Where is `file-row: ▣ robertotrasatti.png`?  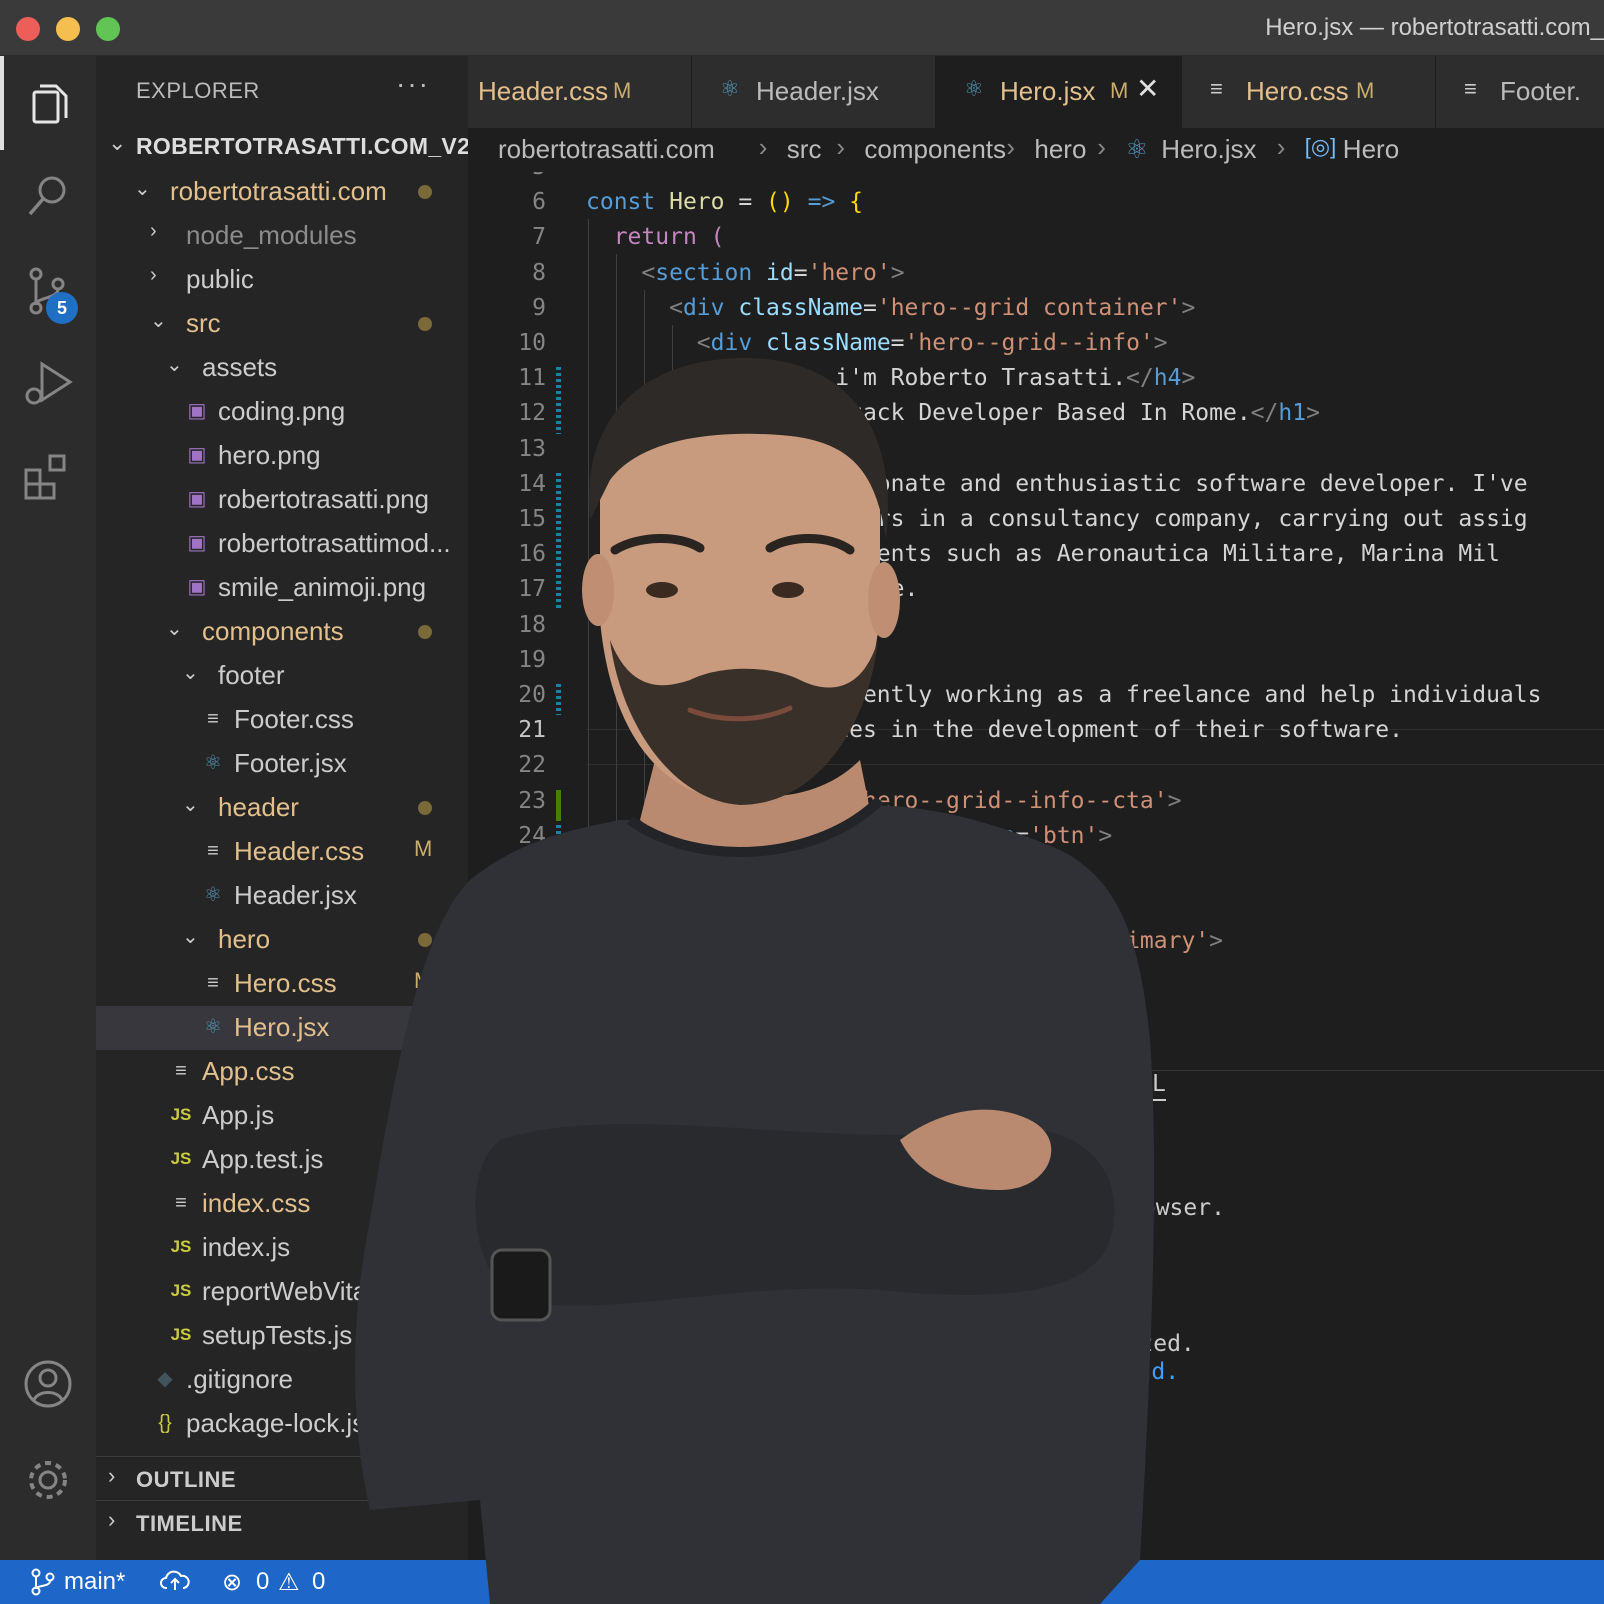
file-row: ▣ robertotrasatti.png is located at coordinates (282, 500).